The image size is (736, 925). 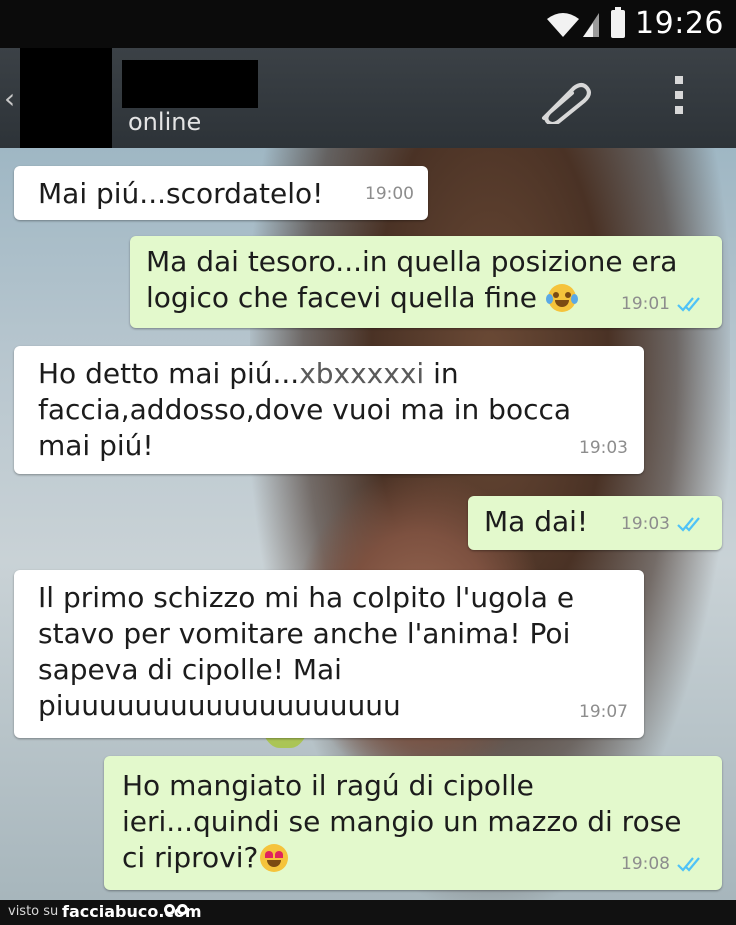 What do you see at coordinates (645, 304) in the screenshot?
I see `message-time: 19:01` at bounding box center [645, 304].